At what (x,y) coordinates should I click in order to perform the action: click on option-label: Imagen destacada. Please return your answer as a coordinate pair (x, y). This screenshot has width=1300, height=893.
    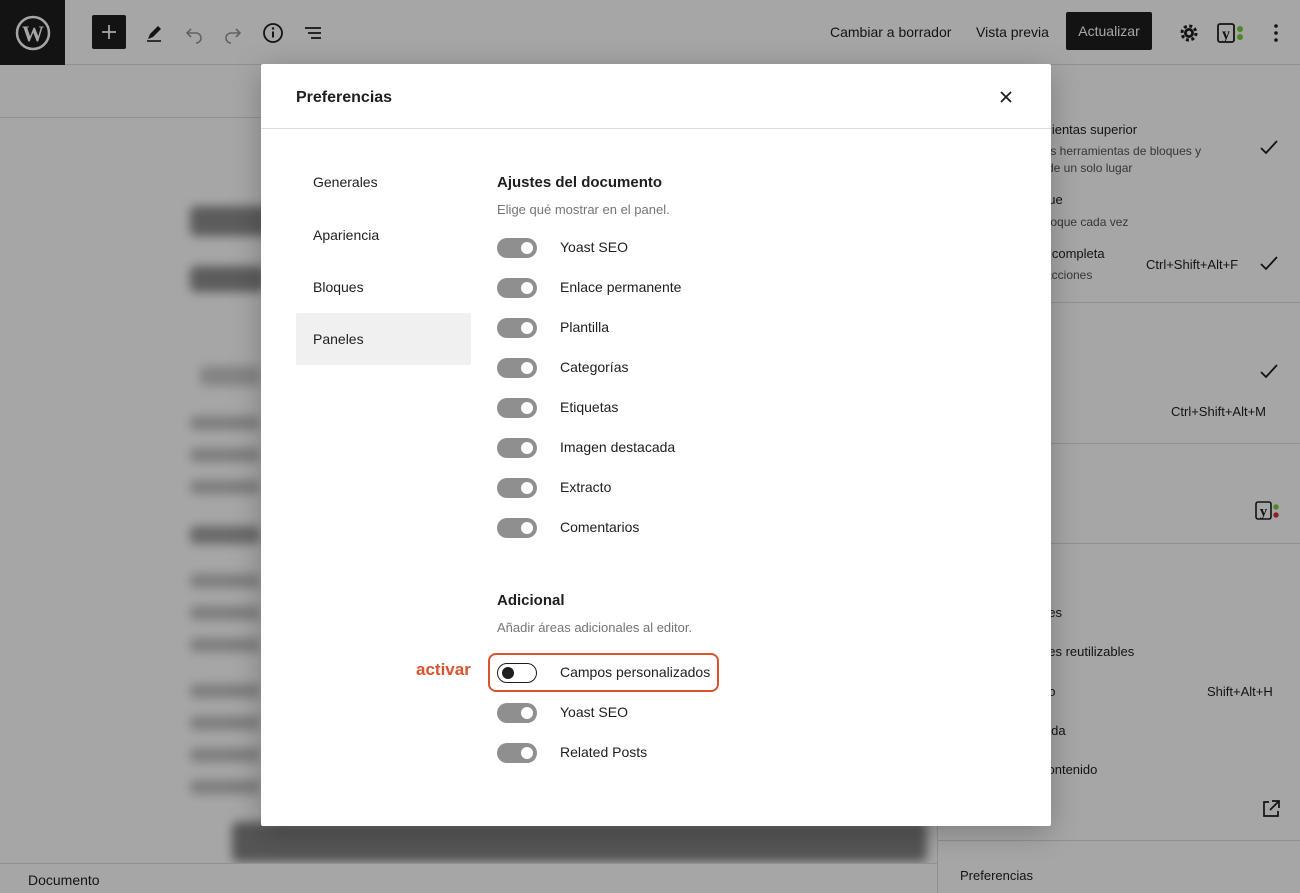
    Looking at the image, I should click on (618, 447).